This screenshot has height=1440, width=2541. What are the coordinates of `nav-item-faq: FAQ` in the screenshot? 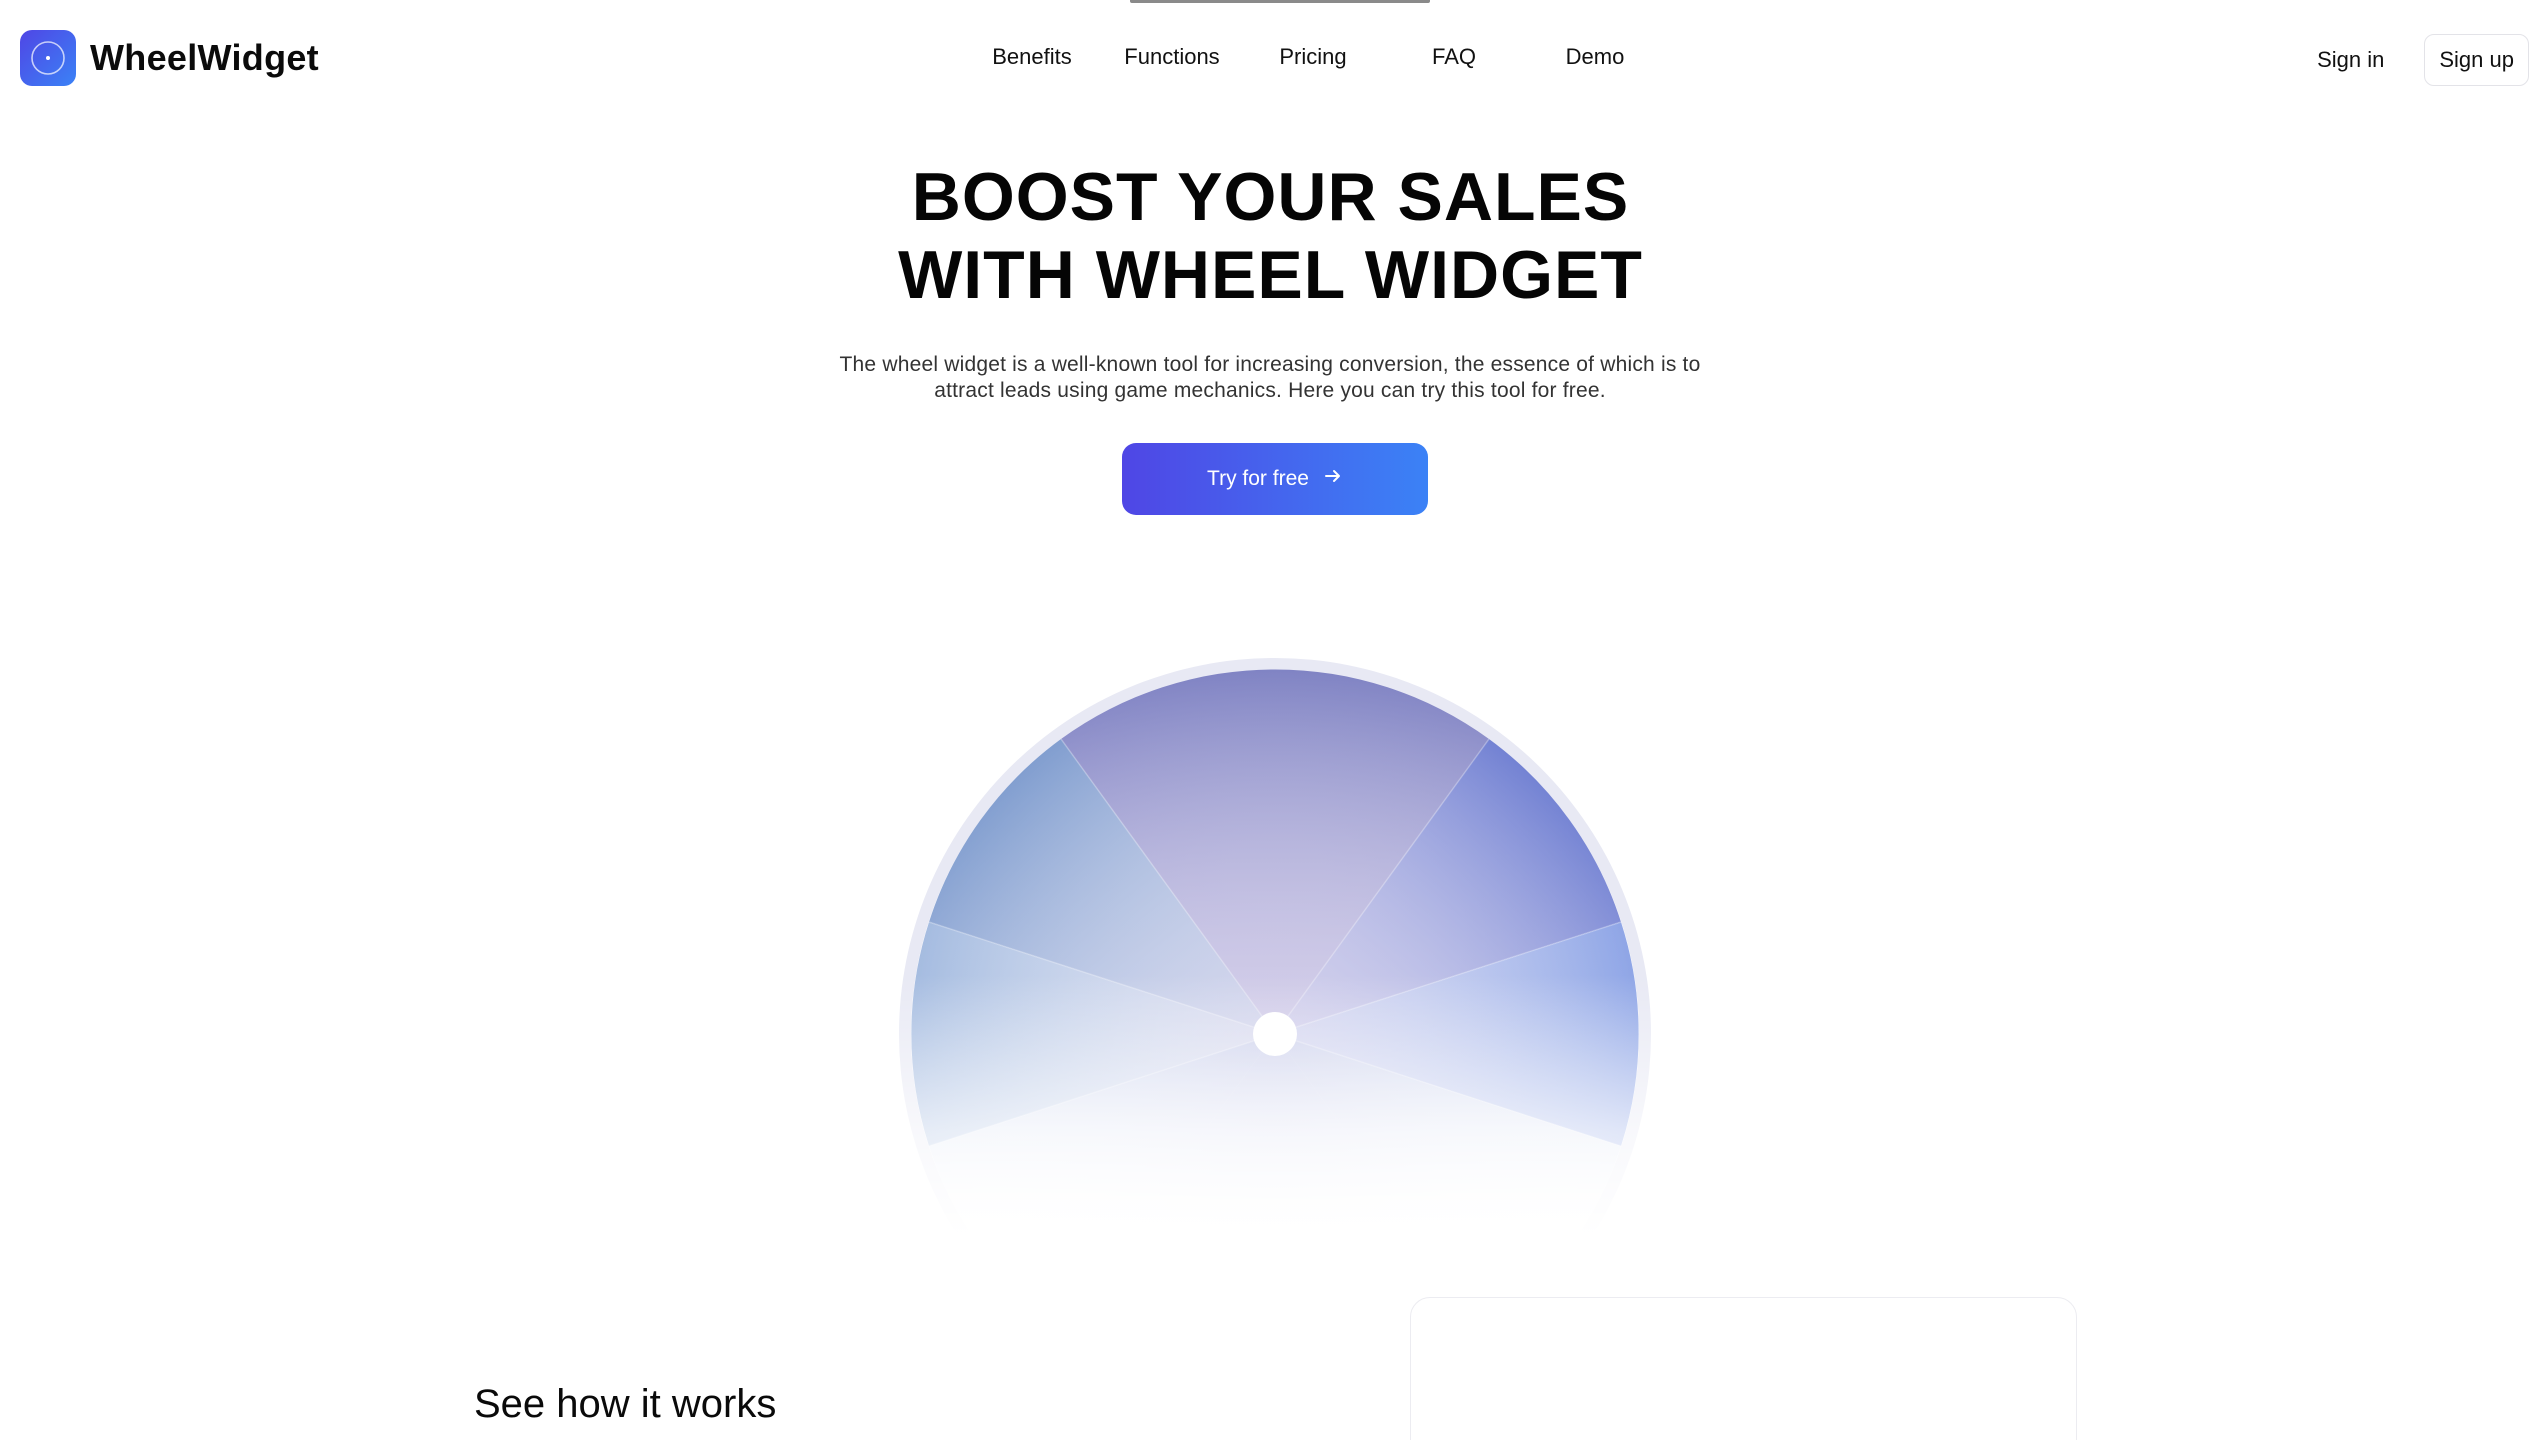 It's located at (1454, 57).